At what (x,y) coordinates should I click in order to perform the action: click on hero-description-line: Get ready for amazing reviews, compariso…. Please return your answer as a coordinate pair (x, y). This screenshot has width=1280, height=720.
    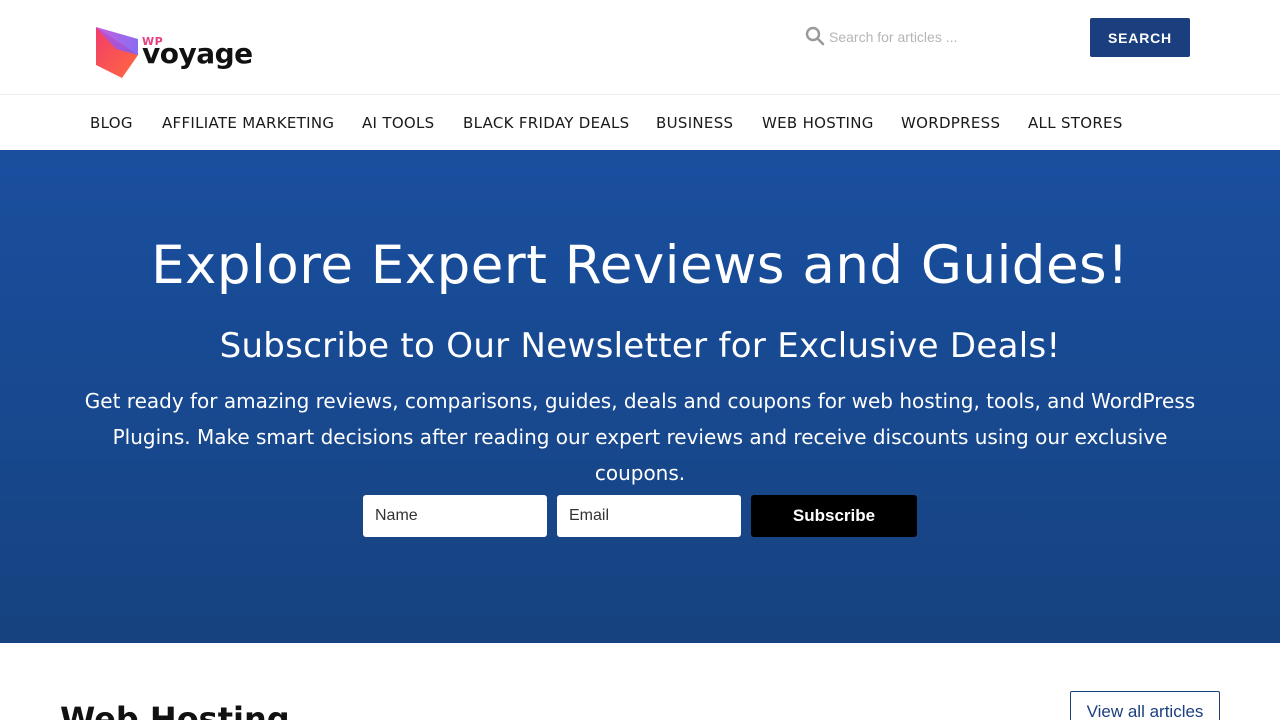
    Looking at the image, I should click on (640, 401).